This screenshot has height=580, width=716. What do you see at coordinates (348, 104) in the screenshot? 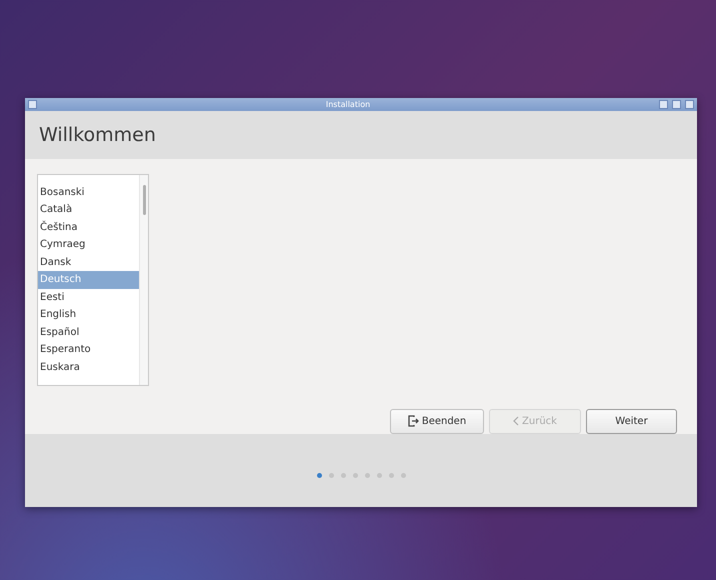
I see `window-title: Installation` at bounding box center [348, 104].